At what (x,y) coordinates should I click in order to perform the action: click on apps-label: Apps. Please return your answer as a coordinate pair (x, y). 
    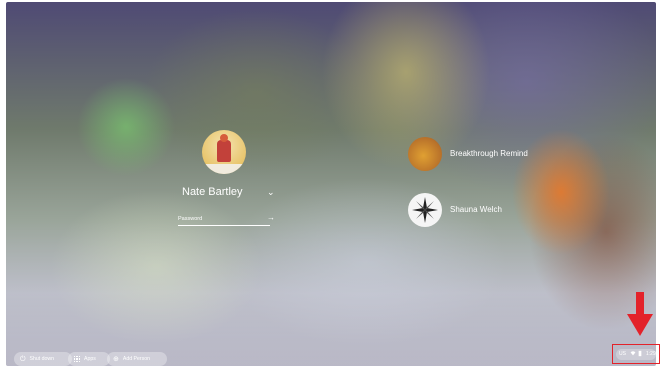
    Looking at the image, I should click on (90, 359).